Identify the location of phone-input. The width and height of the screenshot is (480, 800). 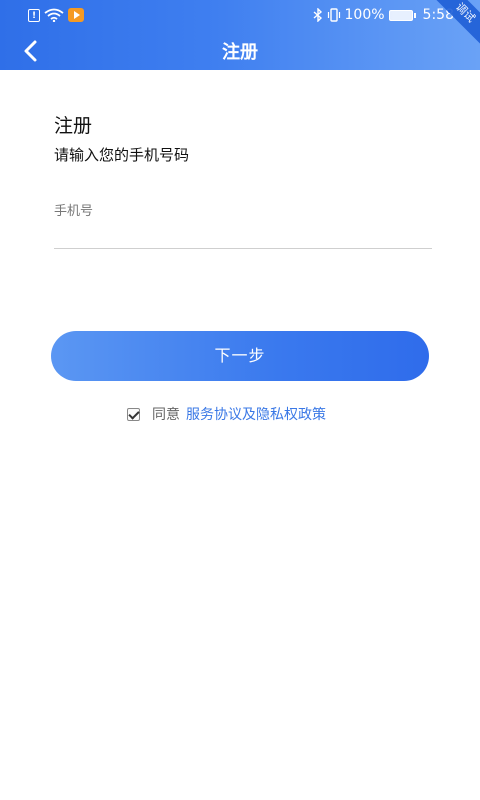
(243, 235).